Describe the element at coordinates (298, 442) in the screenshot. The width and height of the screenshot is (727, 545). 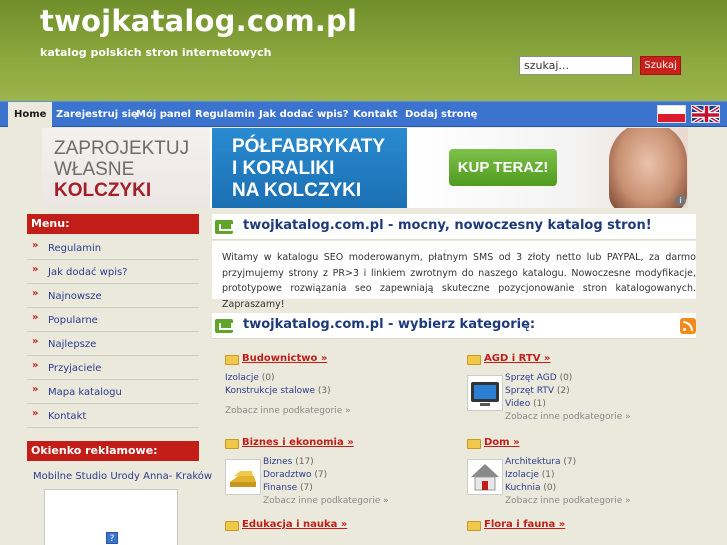
I see `category-link: Biznes i ekonomia »` at that location.